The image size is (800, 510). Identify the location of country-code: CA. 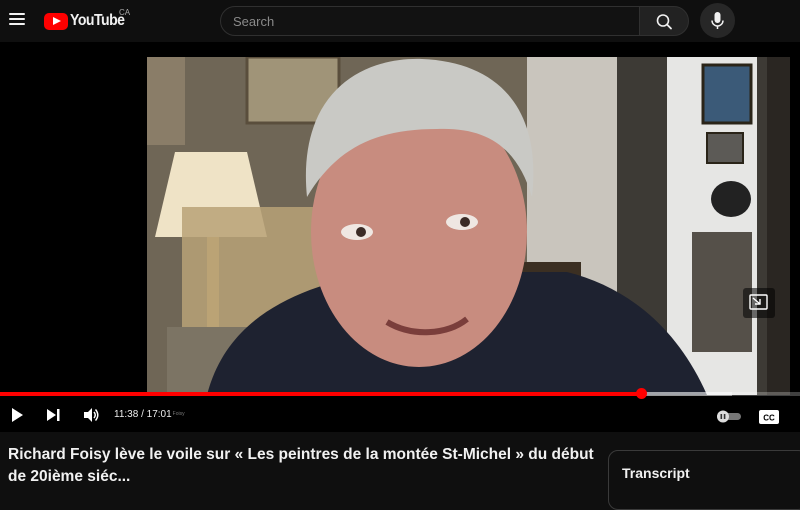
(125, 12).